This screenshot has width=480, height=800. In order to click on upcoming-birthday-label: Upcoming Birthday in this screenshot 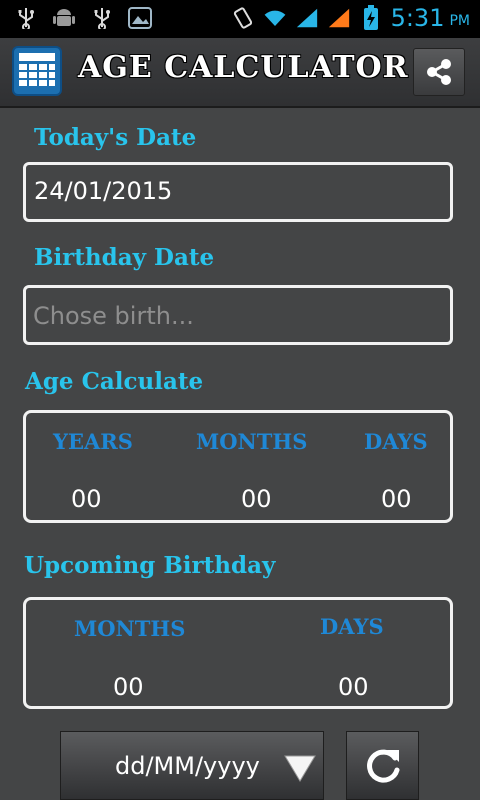, I will do `click(150, 565)`.